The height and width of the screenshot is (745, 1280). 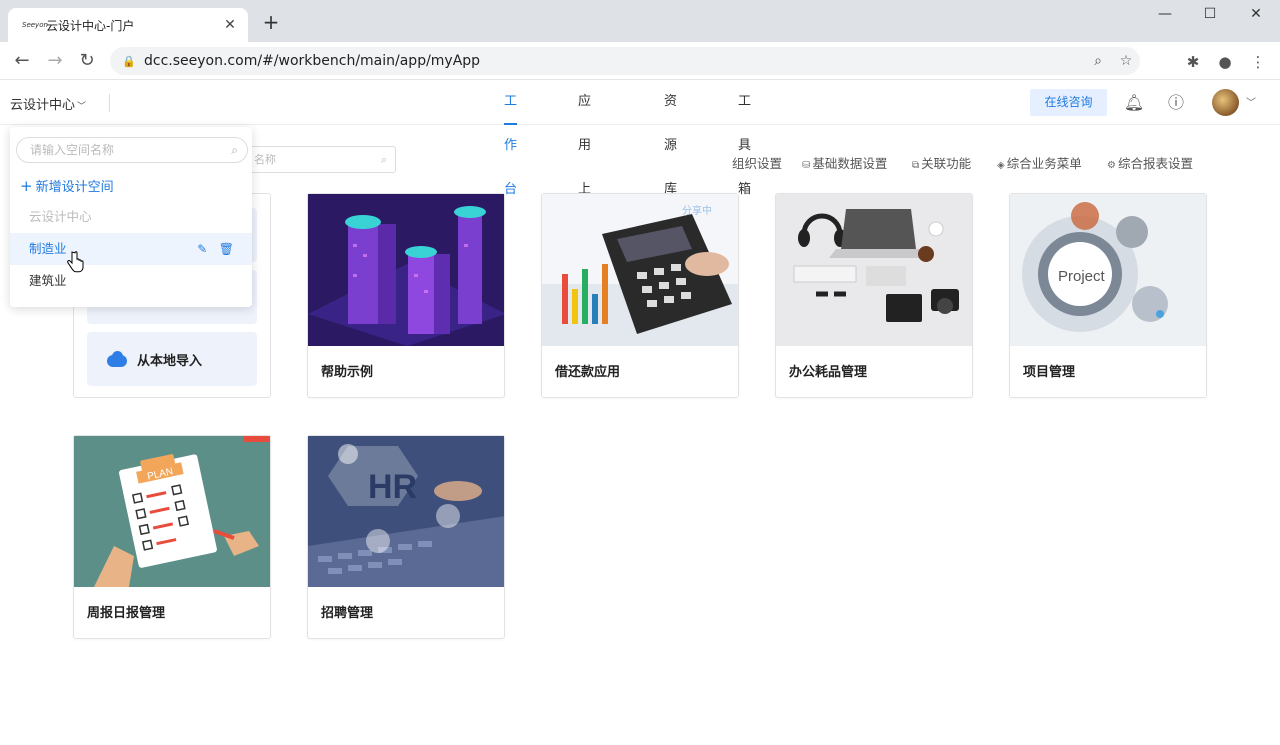 I want to click on app-card: HR 招聘管理, so click(x=406, y=537).